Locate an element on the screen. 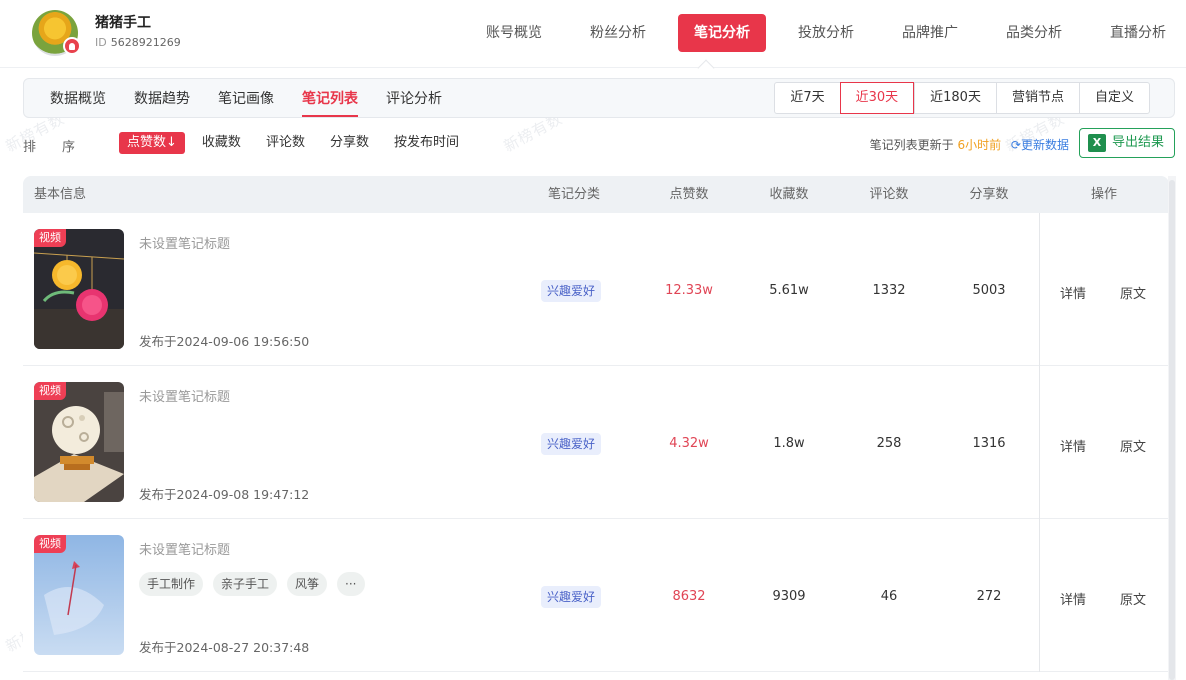 This screenshot has height=680, width=1186. kite-sky-image is located at coordinates (79, 595).